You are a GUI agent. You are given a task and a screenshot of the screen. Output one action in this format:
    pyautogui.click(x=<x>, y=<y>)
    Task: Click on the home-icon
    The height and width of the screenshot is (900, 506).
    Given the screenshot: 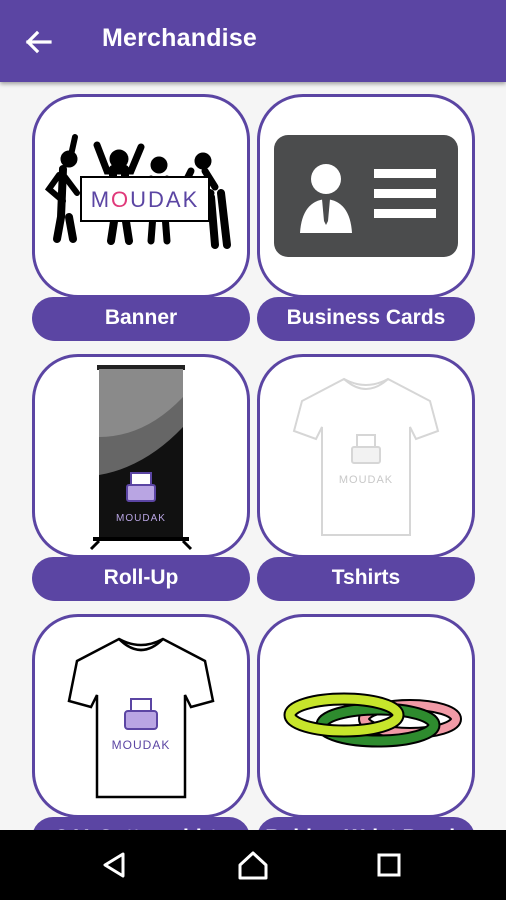 What is the action you would take?
    pyautogui.click(x=253, y=865)
    